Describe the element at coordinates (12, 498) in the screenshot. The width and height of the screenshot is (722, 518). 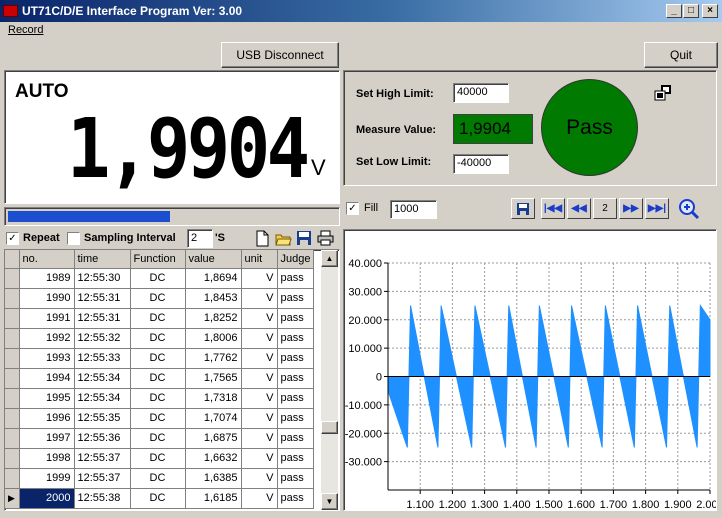
I see `row-indicator: ▶` at that location.